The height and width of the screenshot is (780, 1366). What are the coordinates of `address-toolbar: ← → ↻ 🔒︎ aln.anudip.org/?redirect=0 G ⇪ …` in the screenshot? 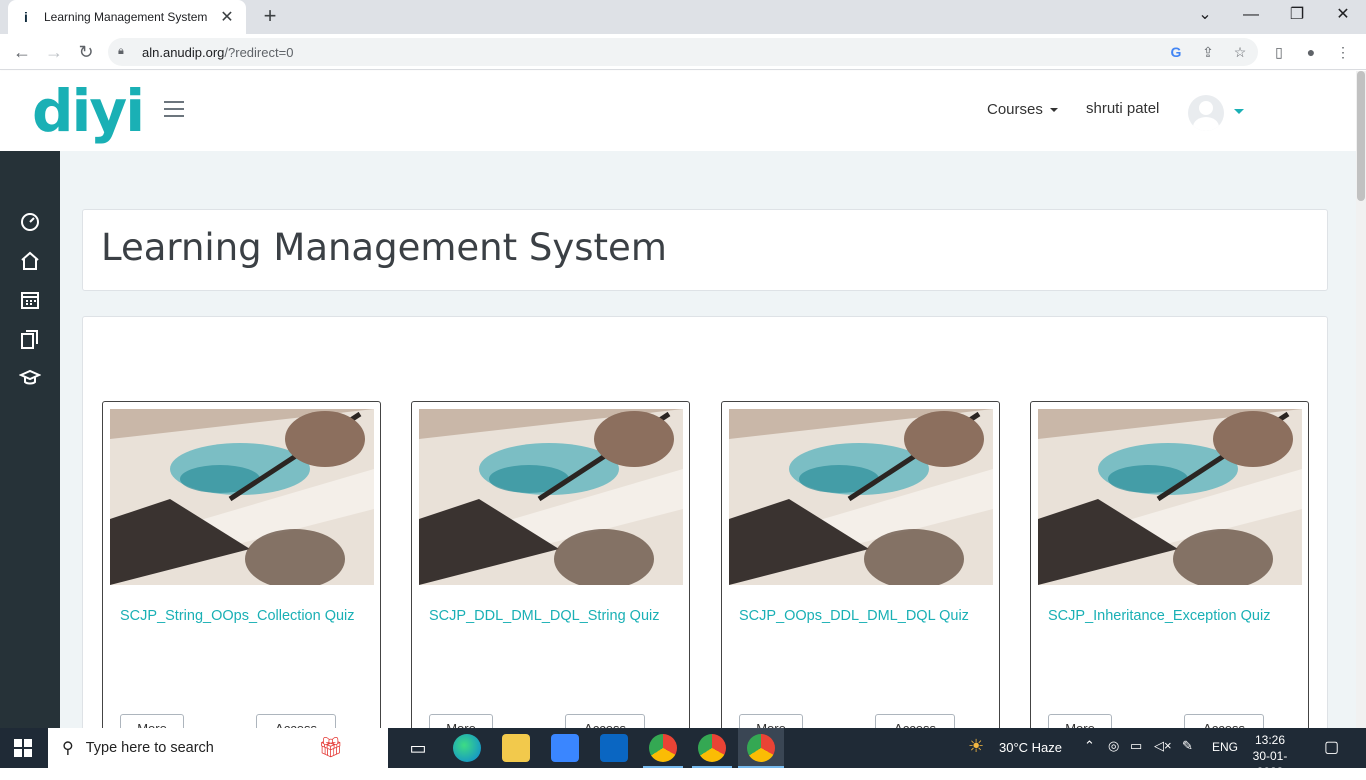 It's located at (683, 52).